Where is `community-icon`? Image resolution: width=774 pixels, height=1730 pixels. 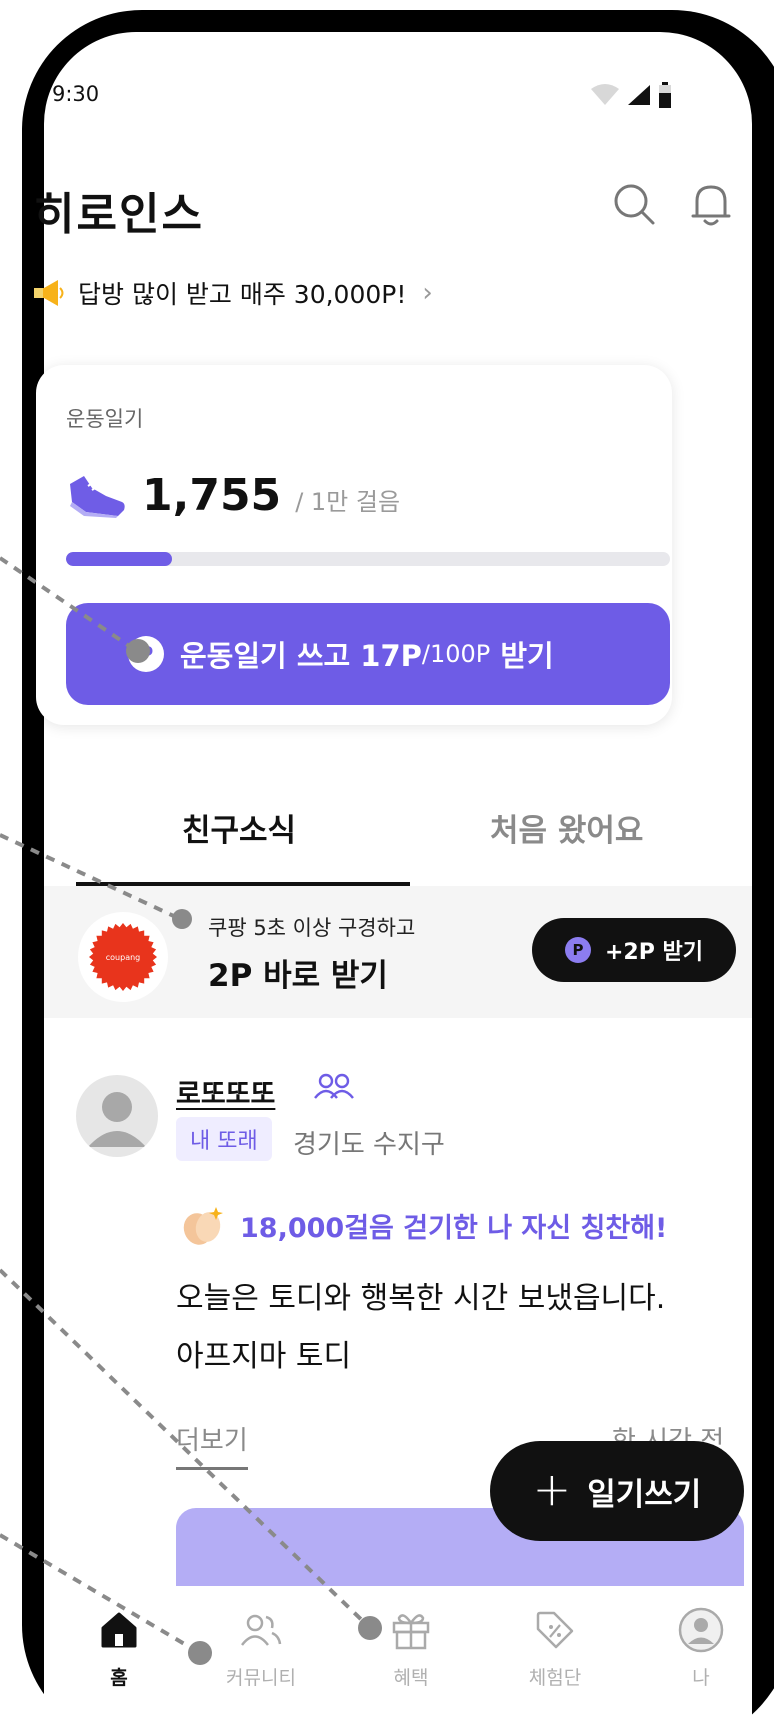 community-icon is located at coordinates (261, 1630).